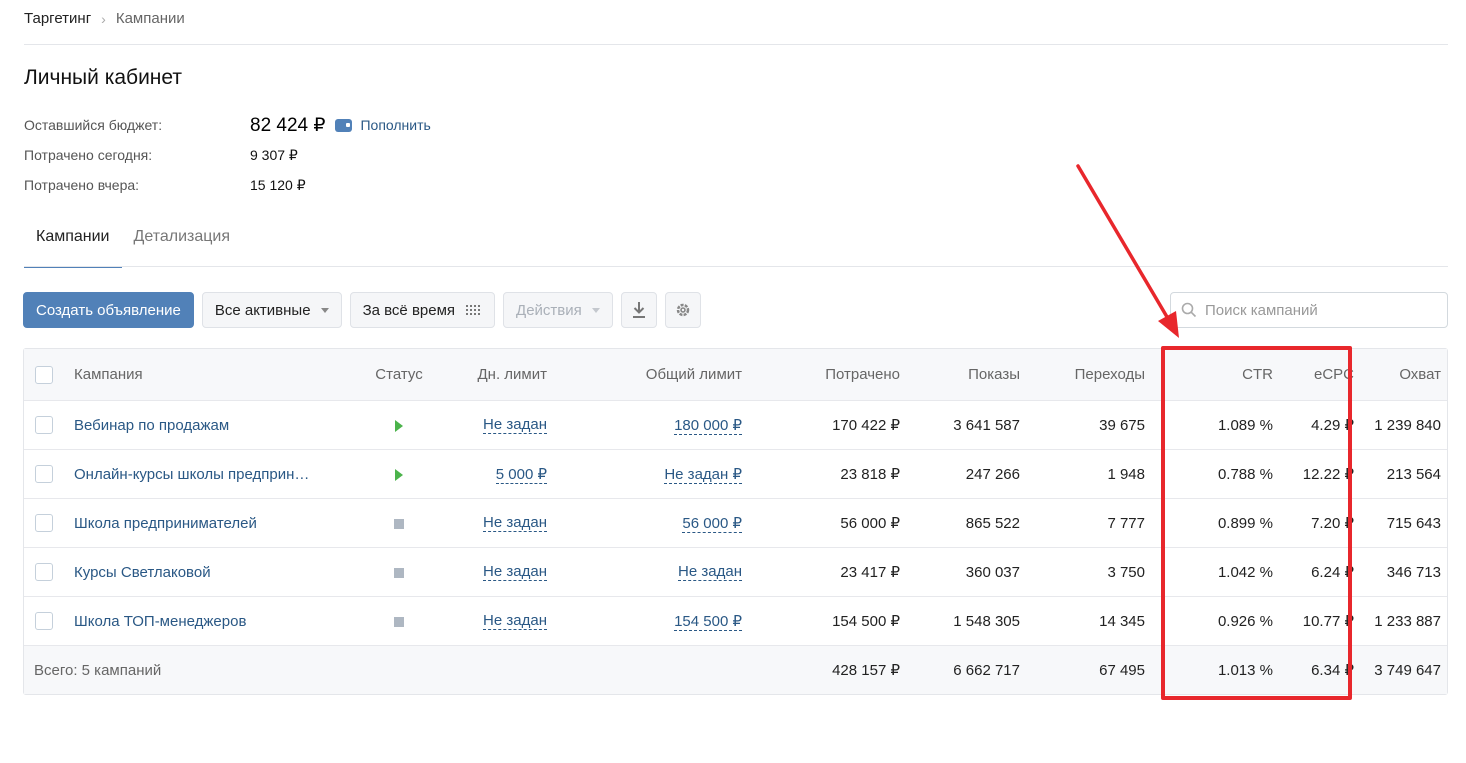 The height and width of the screenshot is (763, 1466). What do you see at coordinates (44, 374) in the screenshot?
I see `select-all-checkbox` at bounding box center [44, 374].